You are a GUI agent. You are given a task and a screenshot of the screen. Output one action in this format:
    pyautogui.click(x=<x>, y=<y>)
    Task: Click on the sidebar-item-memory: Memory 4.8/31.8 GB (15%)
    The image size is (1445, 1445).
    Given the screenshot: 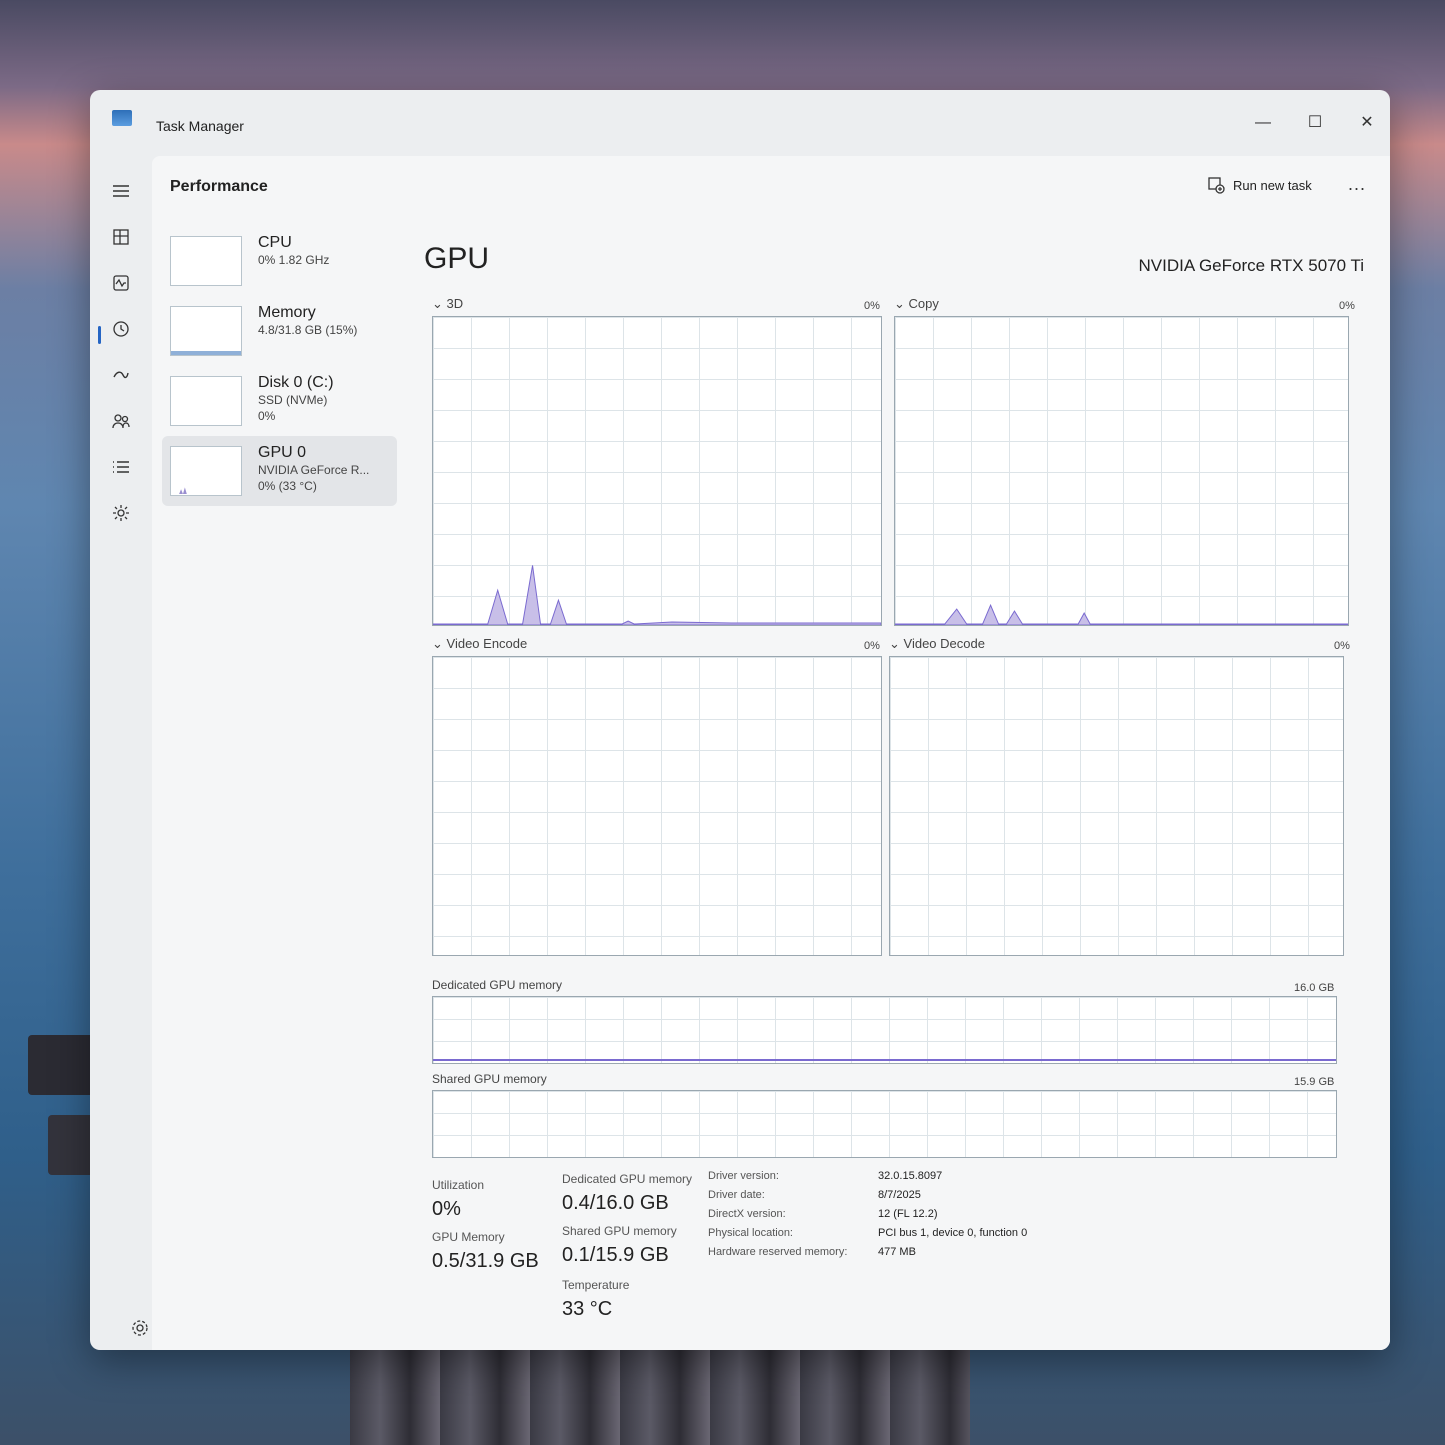 What is the action you would take?
    pyautogui.click(x=279, y=331)
    